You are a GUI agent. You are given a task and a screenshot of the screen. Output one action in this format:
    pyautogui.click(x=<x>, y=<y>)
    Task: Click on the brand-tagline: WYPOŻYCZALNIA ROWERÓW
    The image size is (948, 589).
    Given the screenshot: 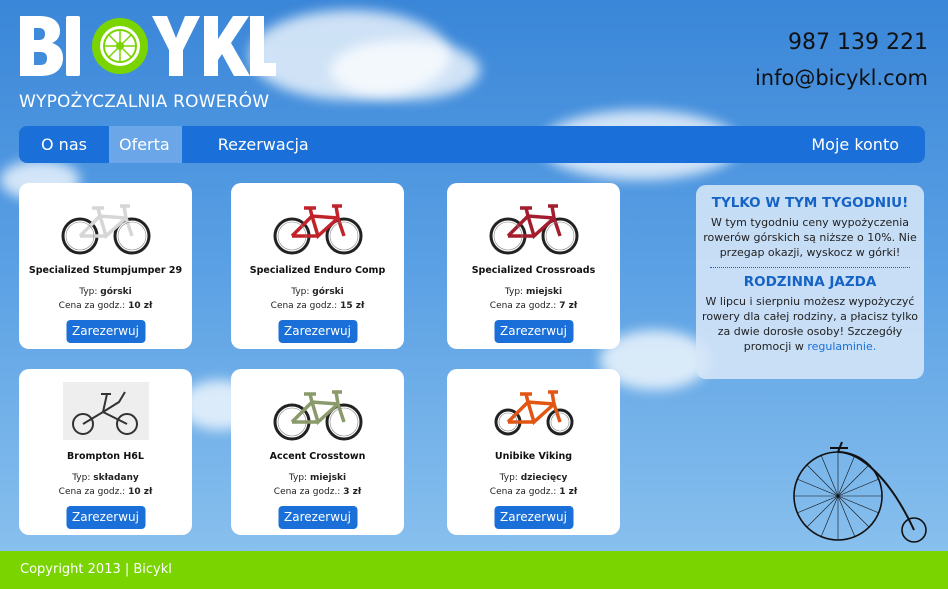 What is the action you would take?
    pyautogui.click(x=144, y=102)
    